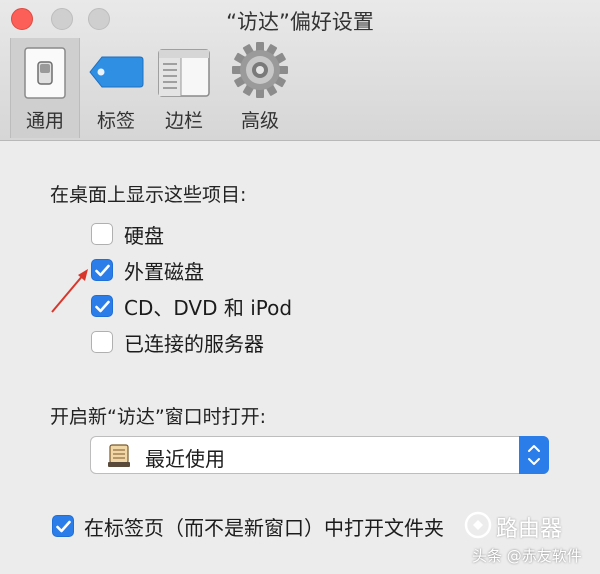 The width and height of the screenshot is (600, 574). What do you see at coordinates (529, 529) in the screenshot?
I see `watermark-brand: 路由器` at bounding box center [529, 529].